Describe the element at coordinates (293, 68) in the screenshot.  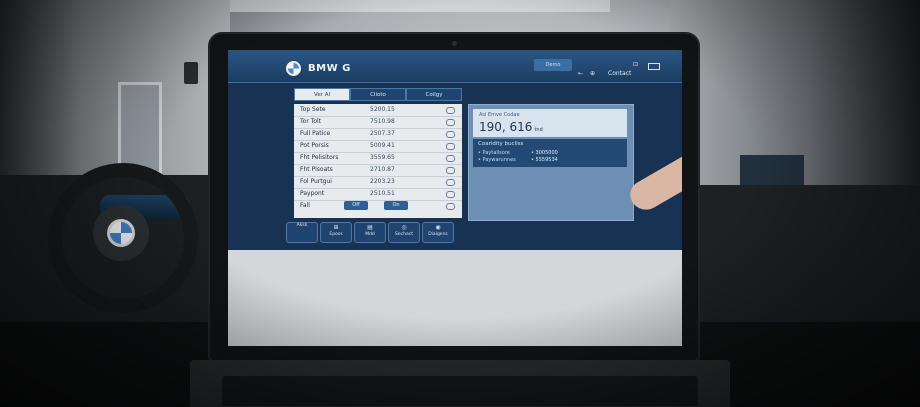
I see `brand-logo-icon` at that location.